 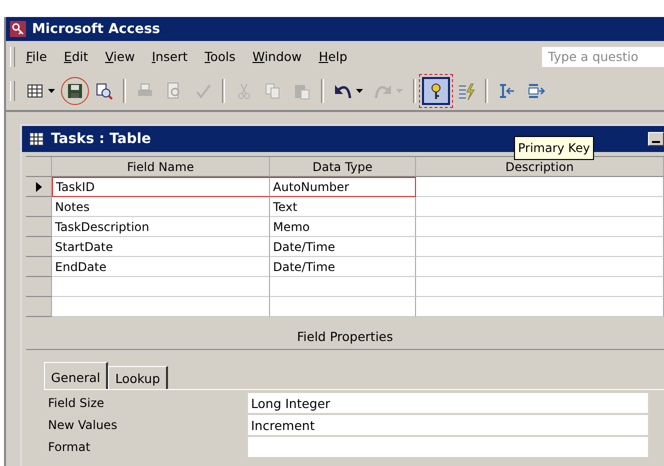 I want to click on column-header: Data Type, so click(x=343, y=167).